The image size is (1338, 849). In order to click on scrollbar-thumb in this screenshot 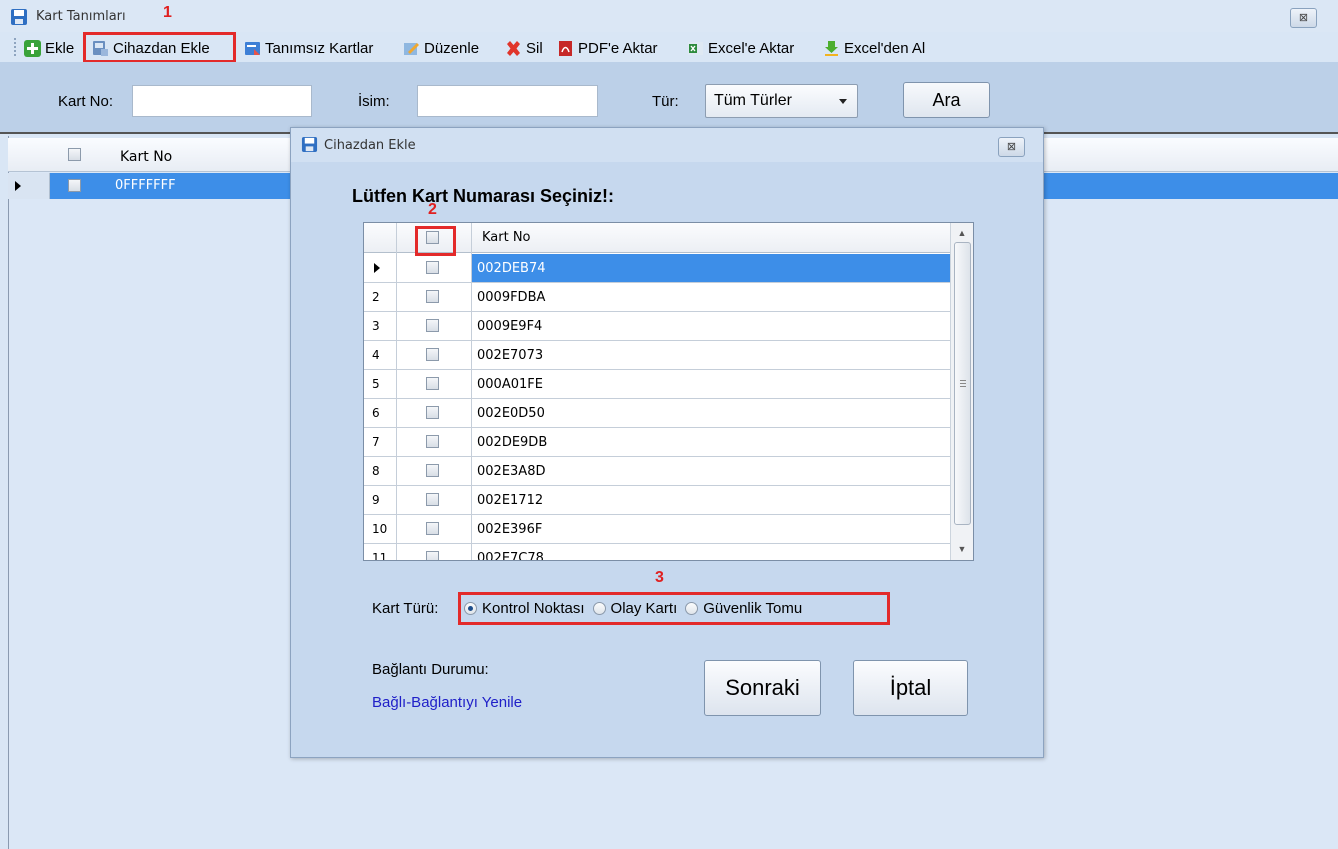, I will do `click(962, 383)`.